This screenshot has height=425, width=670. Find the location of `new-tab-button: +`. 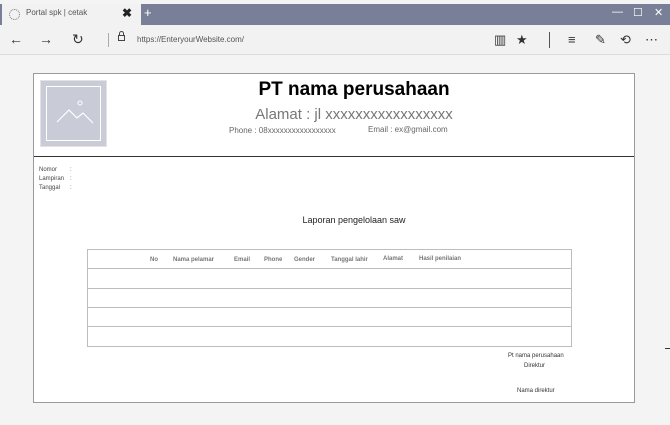

new-tab-button: + is located at coordinates (148, 12).